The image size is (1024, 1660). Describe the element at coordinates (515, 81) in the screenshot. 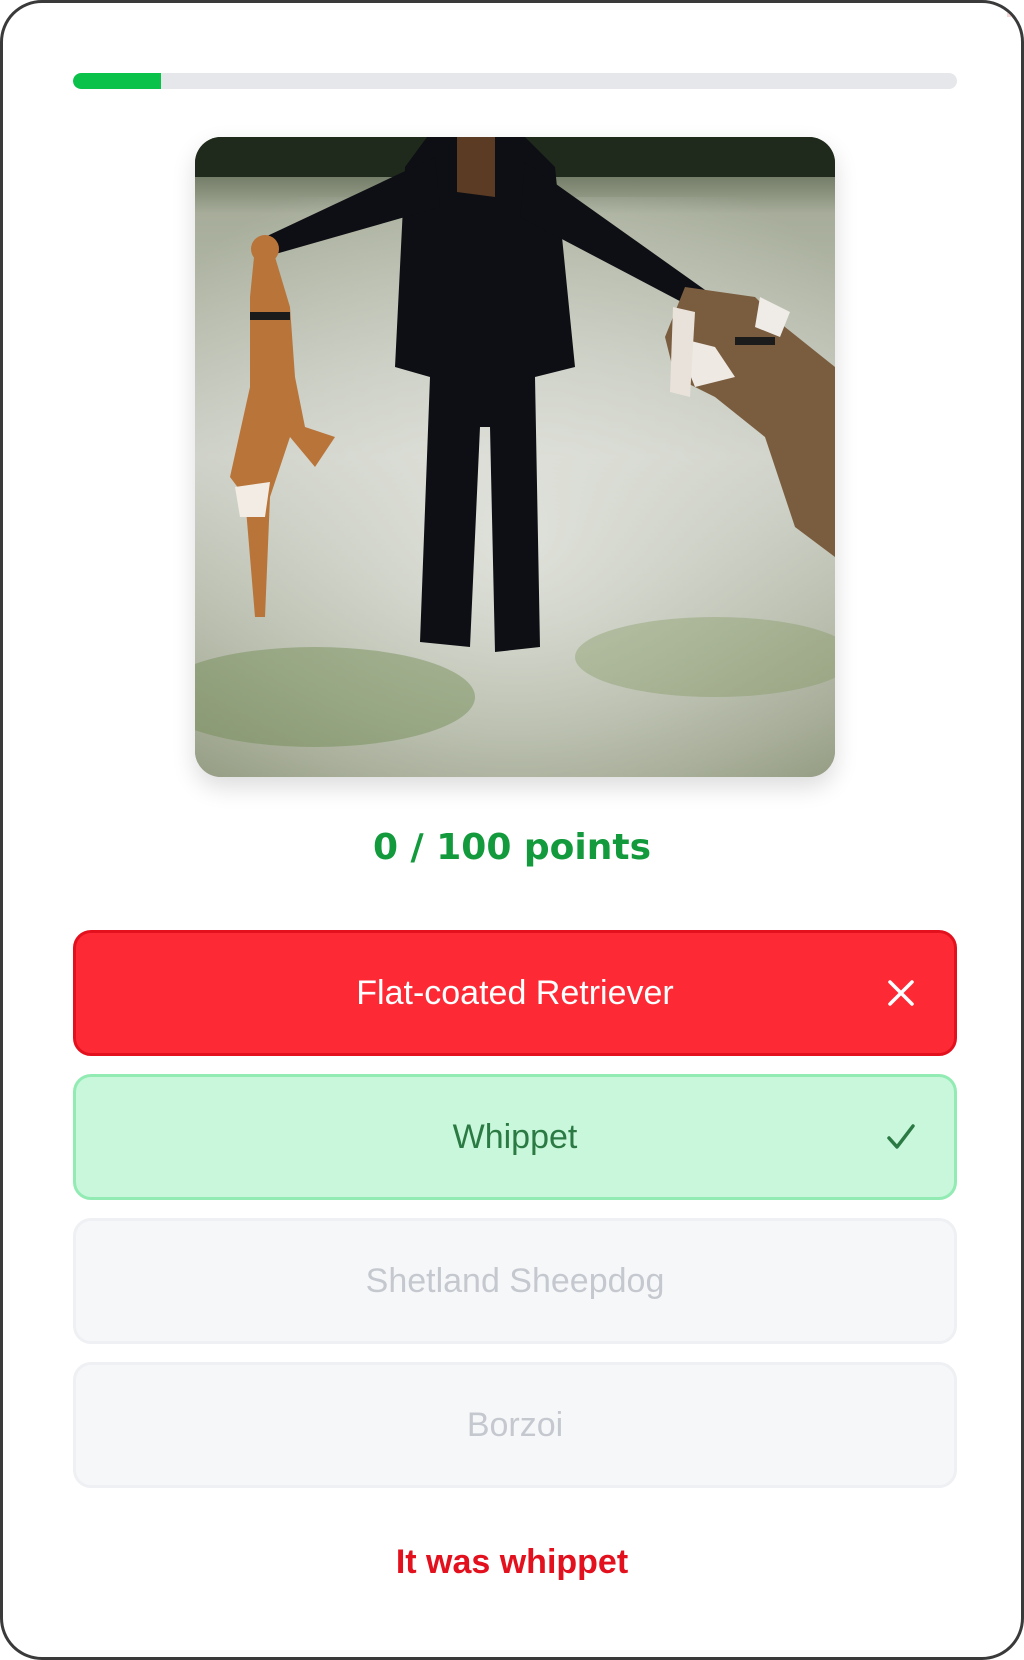

I see `progress-bar` at that location.